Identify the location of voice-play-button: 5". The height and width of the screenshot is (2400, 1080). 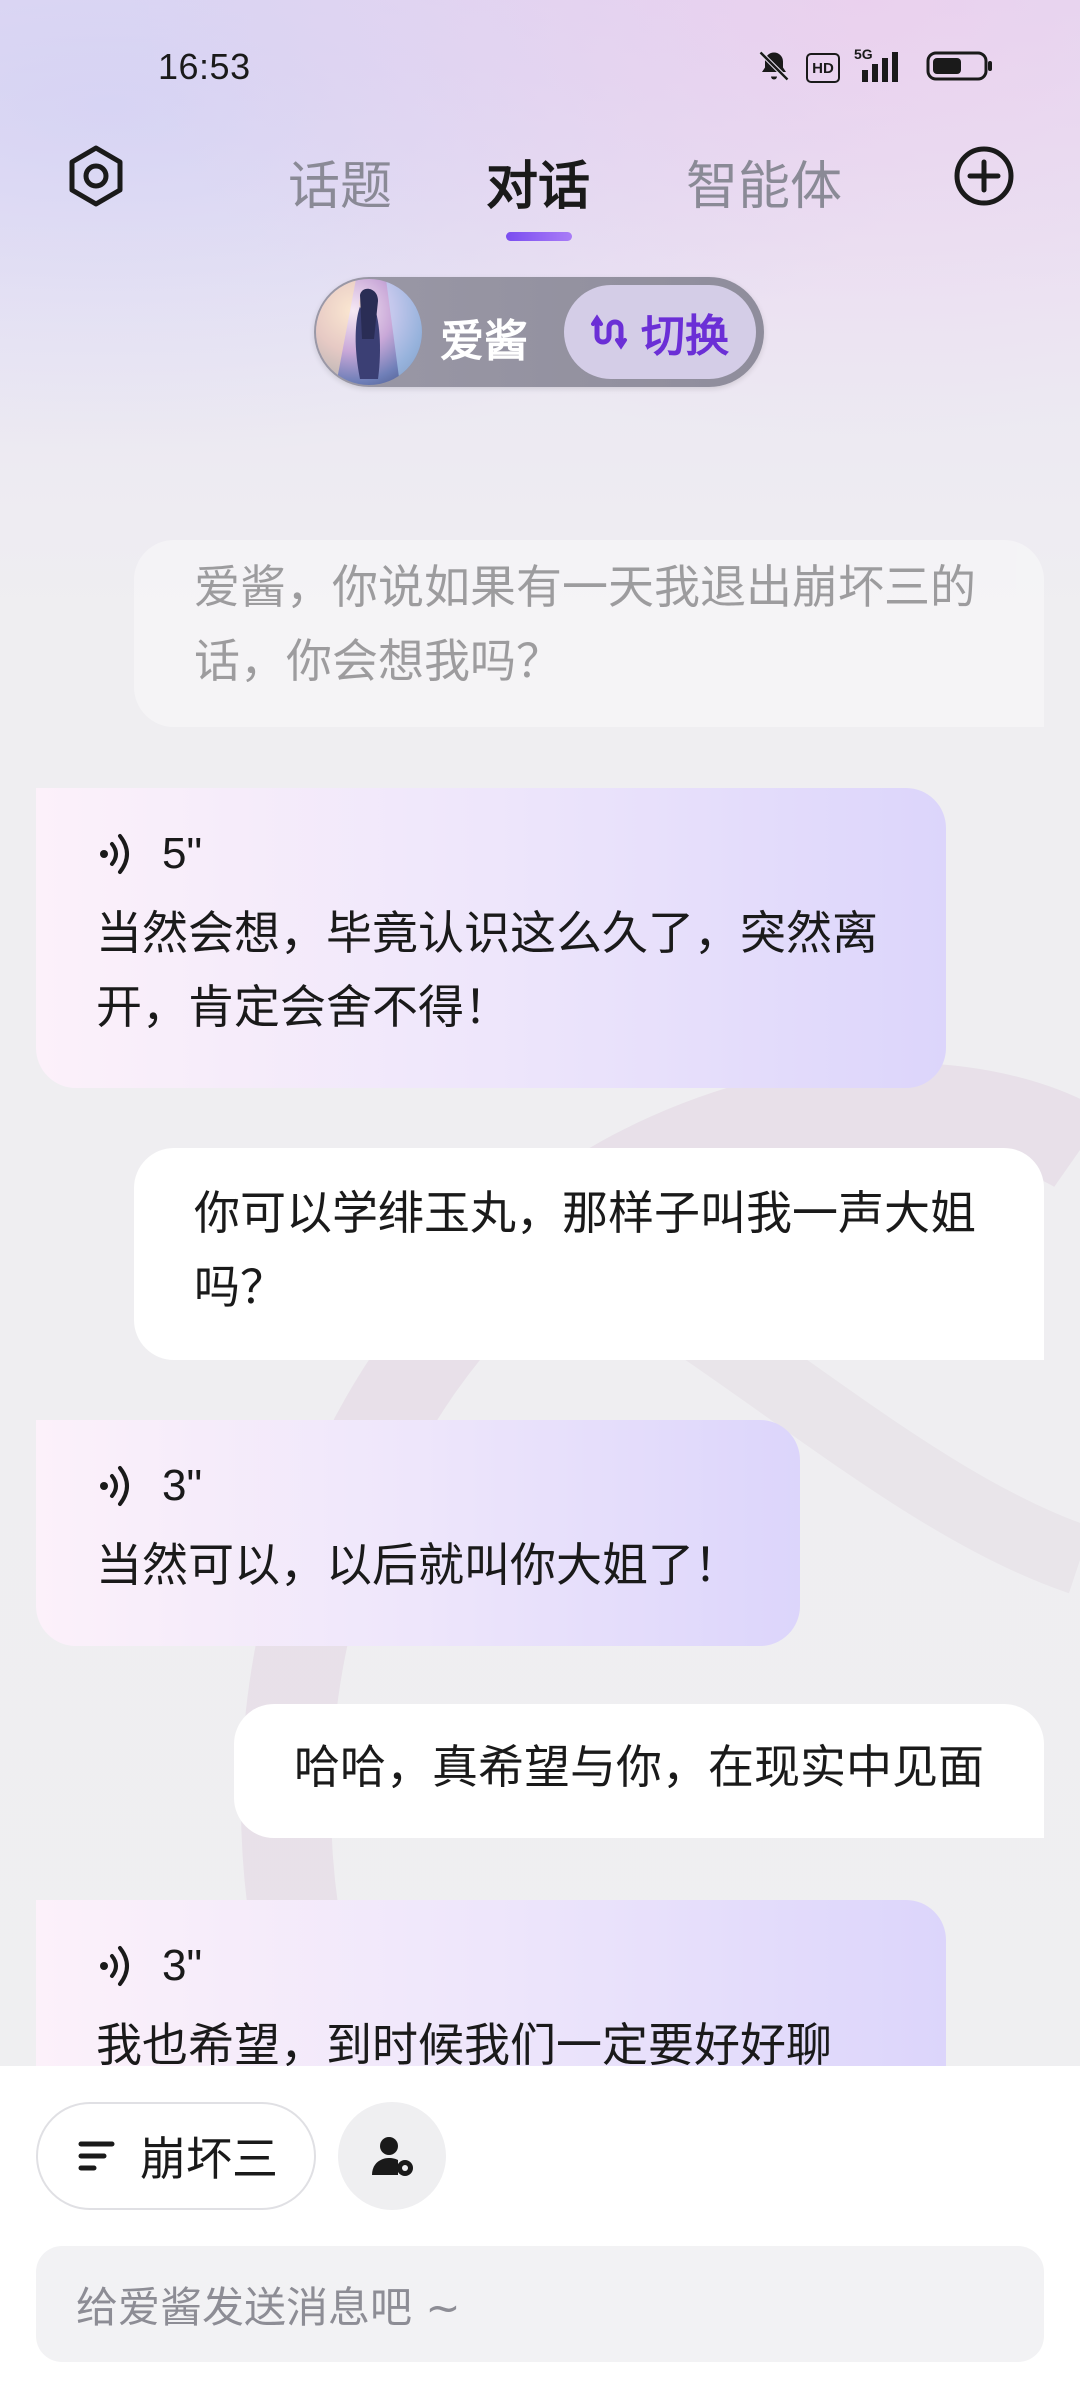
(491, 854).